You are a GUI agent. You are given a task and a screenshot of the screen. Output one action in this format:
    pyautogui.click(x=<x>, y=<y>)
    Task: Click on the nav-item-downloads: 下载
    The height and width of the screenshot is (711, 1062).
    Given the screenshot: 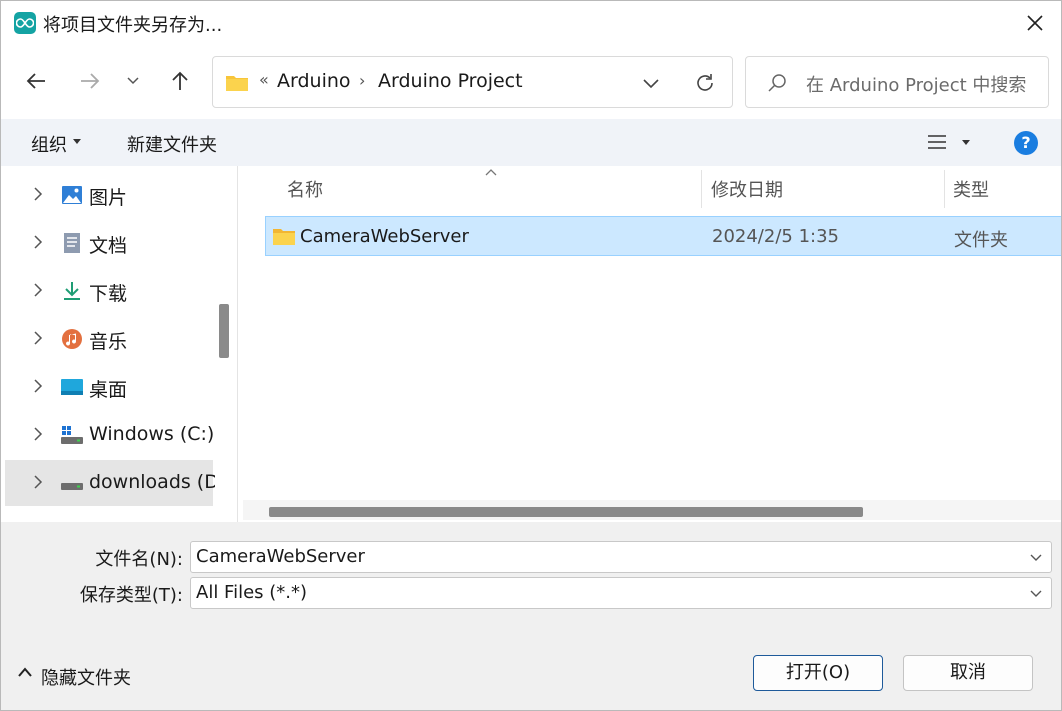 What is the action you would take?
    pyautogui.click(x=109, y=291)
    